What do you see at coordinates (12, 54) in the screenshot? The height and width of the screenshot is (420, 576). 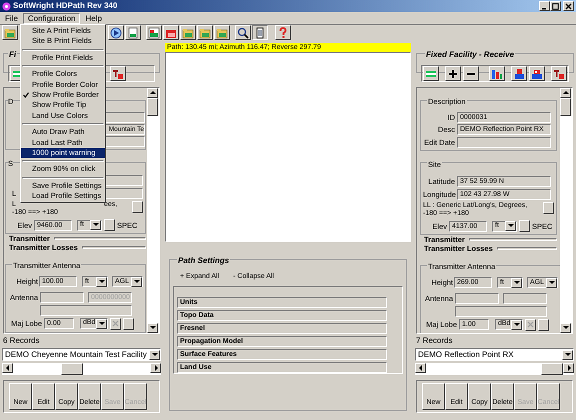 I see `group-title: Fi` at bounding box center [12, 54].